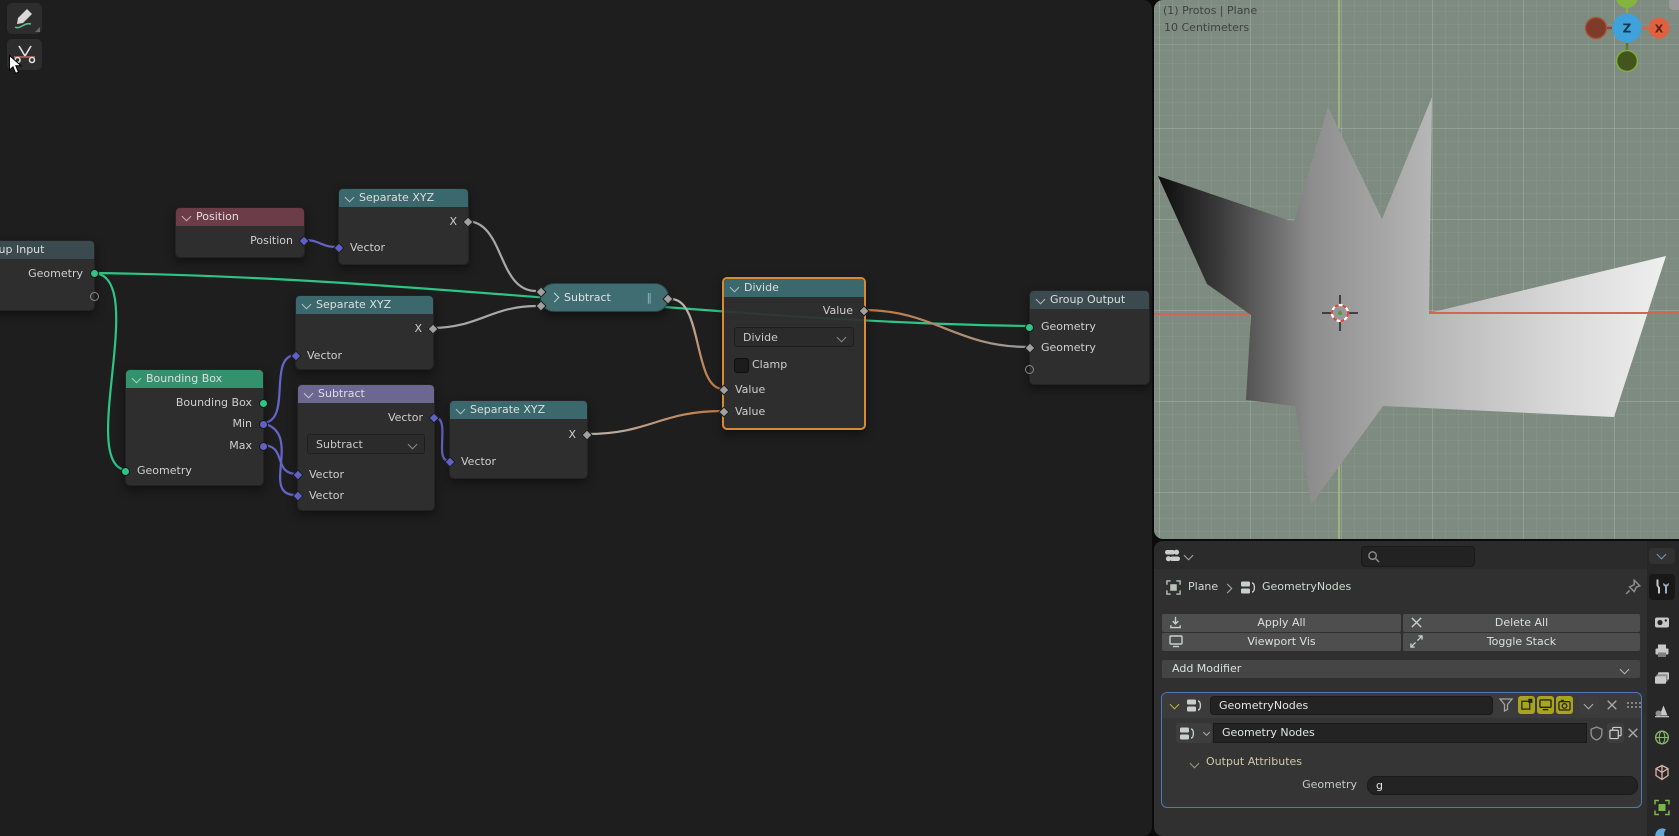 The width and height of the screenshot is (1679, 836). Describe the element at coordinates (242, 232) in the screenshot. I see `node-position: Position Position` at that location.